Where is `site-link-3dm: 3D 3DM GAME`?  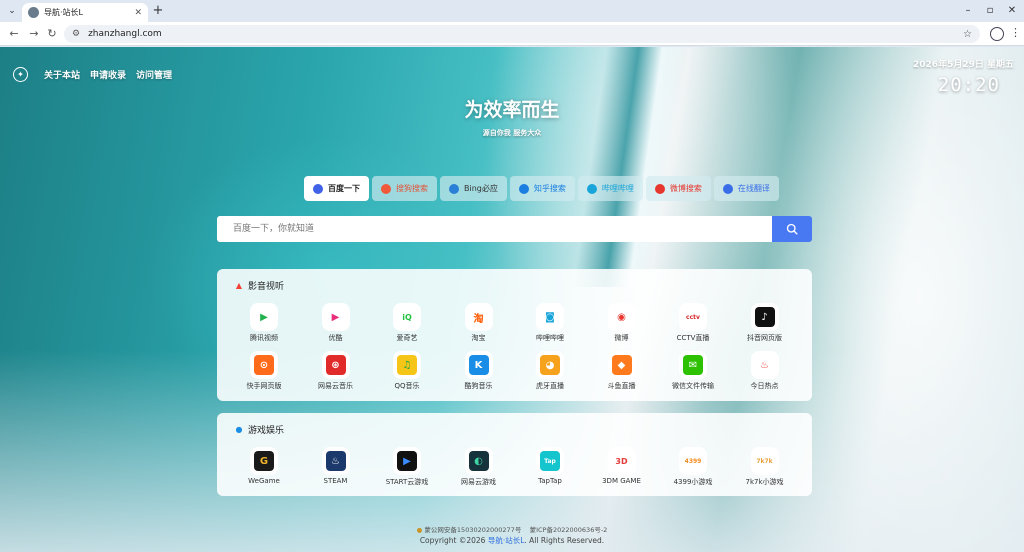 site-link-3dm: 3D 3DM GAME is located at coordinates (622, 468).